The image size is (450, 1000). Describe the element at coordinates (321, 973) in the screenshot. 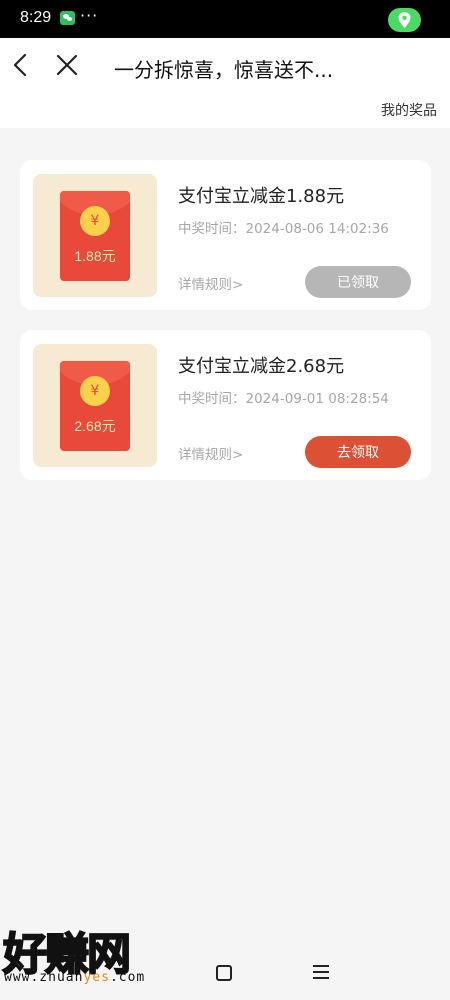

I see `menu-icon` at that location.